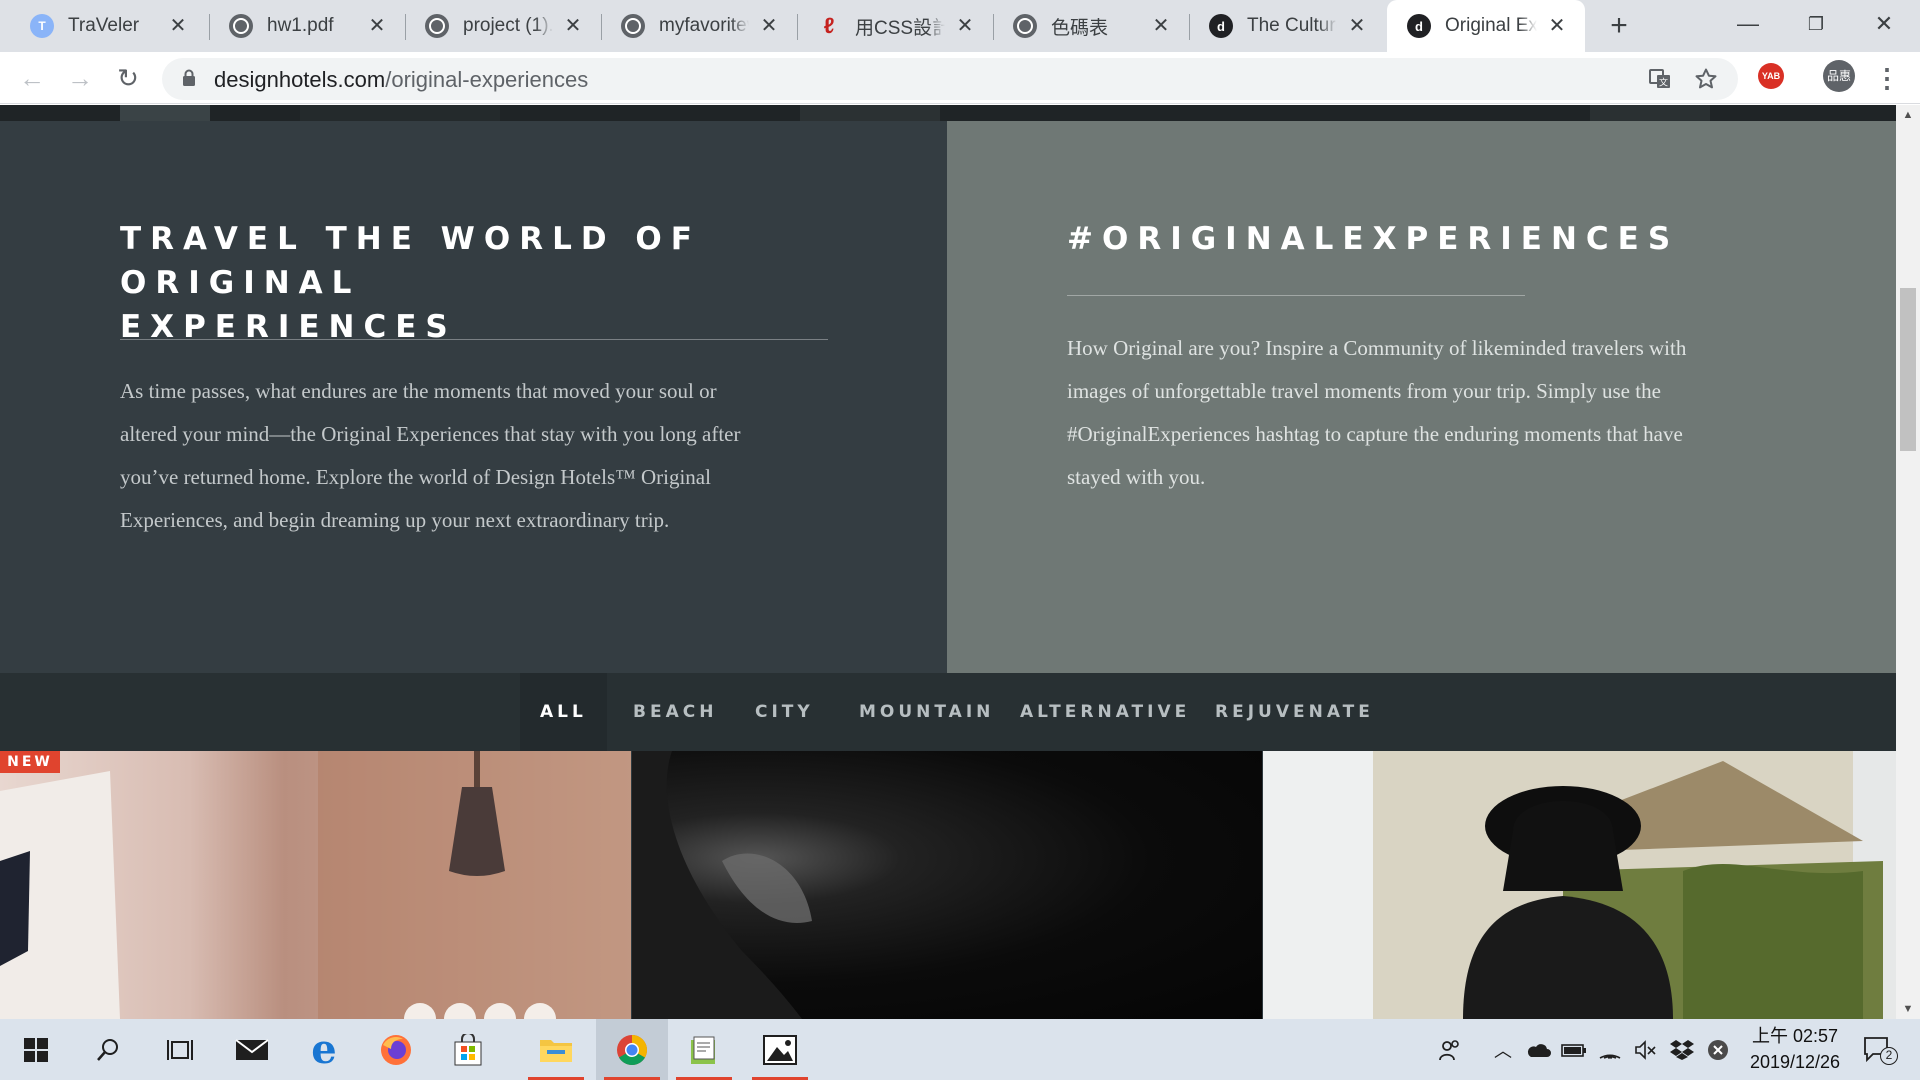  Describe the element at coordinates (1105, 712) in the screenshot. I see `filter-alternative: ALTERNATIVE` at that location.